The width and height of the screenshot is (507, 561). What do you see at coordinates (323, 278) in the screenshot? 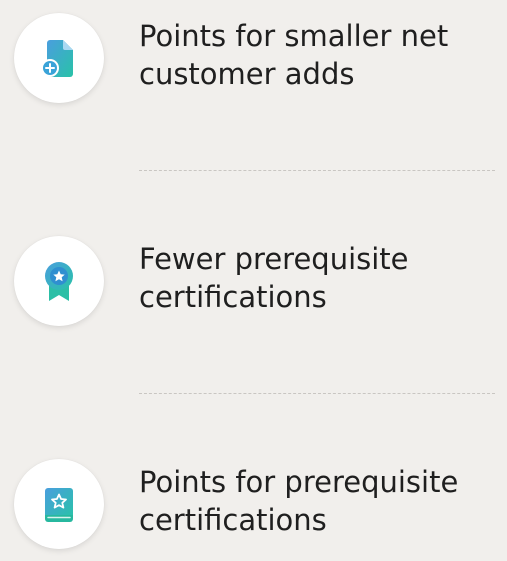
I see `feature-label: Fewer prerequisite certifications` at bounding box center [323, 278].